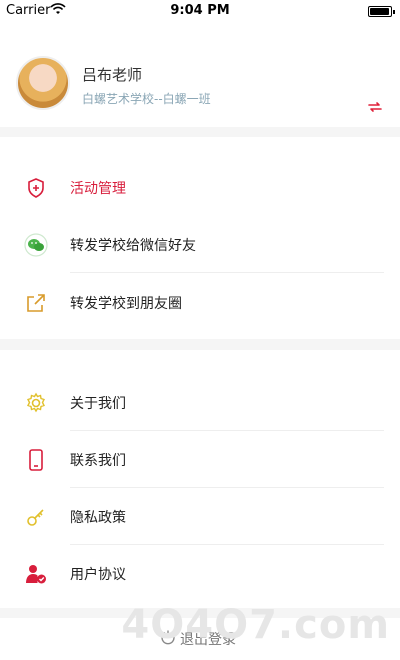 The height and width of the screenshot is (660, 400). What do you see at coordinates (98, 461) in the screenshot?
I see `menu-item-label: 联系我们` at bounding box center [98, 461].